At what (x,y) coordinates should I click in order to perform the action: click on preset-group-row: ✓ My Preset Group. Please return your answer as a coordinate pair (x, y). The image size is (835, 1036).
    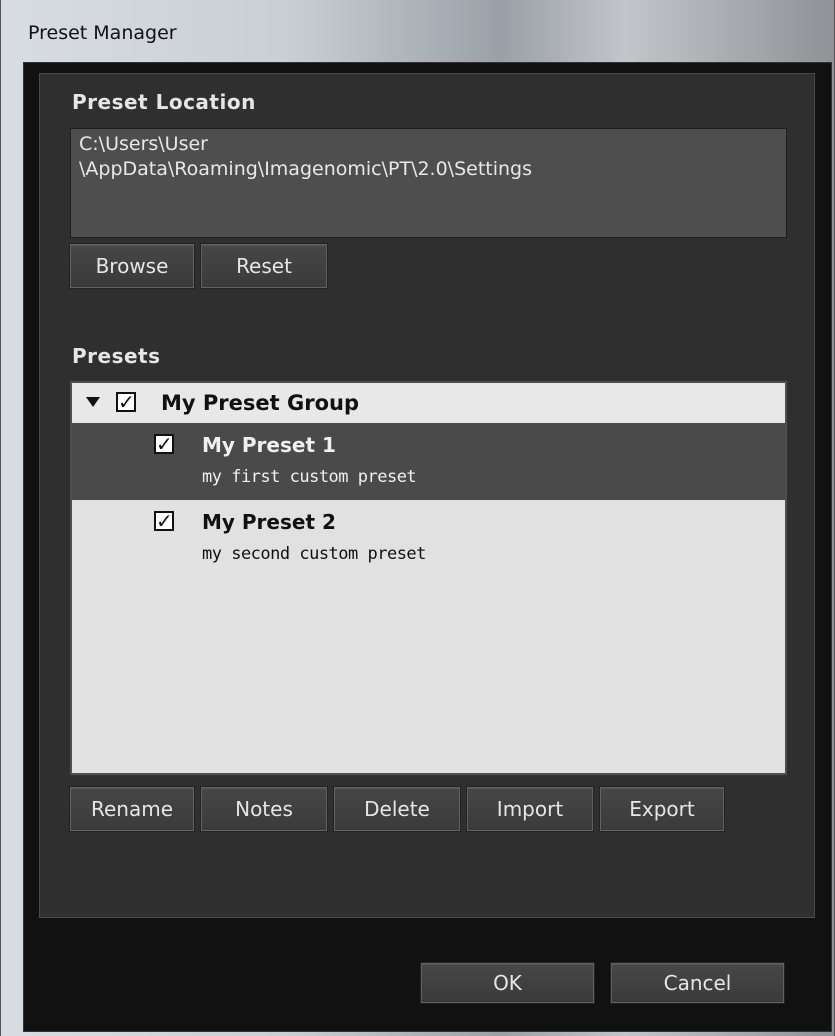
    Looking at the image, I should click on (428, 403).